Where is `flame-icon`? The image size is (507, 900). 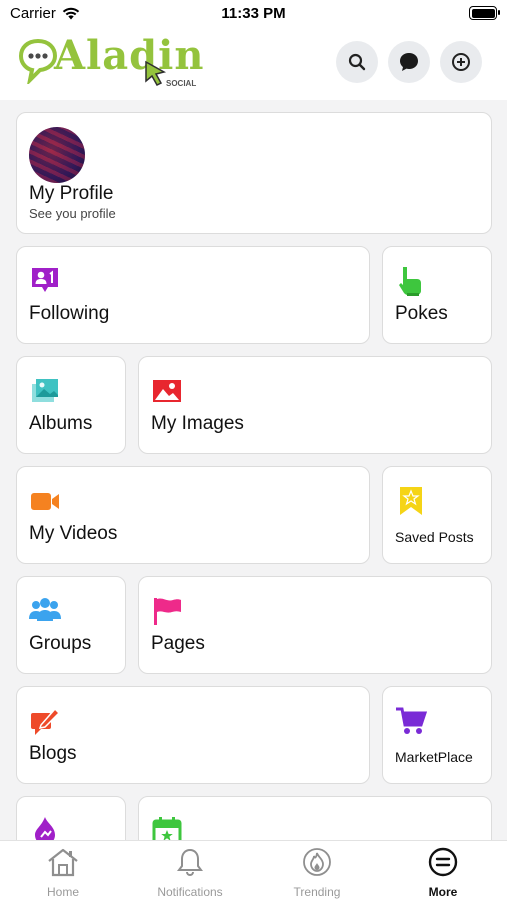
flame-icon is located at coordinates (317, 862).